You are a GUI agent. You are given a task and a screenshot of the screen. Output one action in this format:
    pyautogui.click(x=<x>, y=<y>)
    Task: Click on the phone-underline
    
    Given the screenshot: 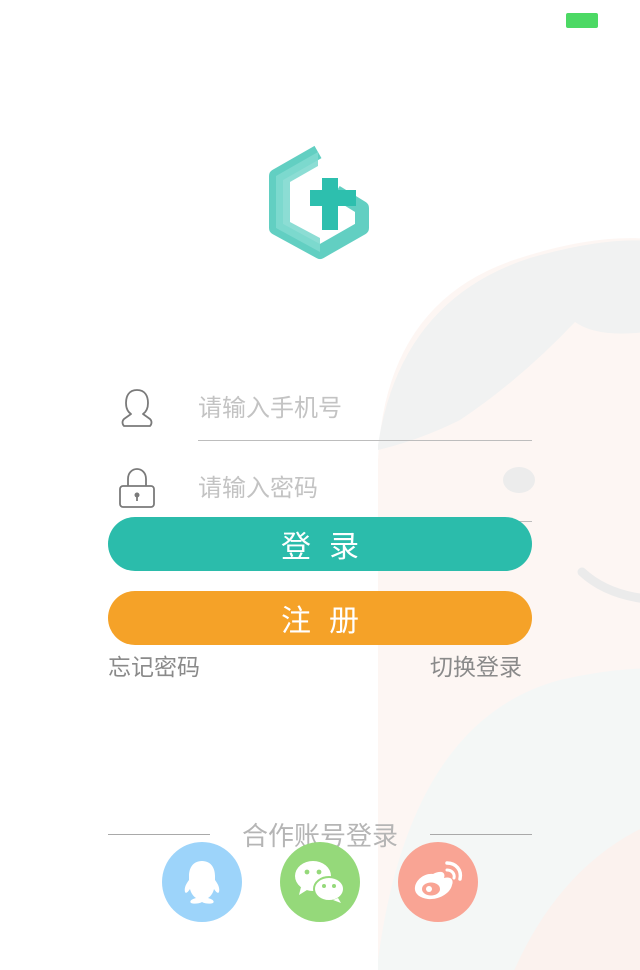 What is the action you would take?
    pyautogui.click(x=365, y=440)
    